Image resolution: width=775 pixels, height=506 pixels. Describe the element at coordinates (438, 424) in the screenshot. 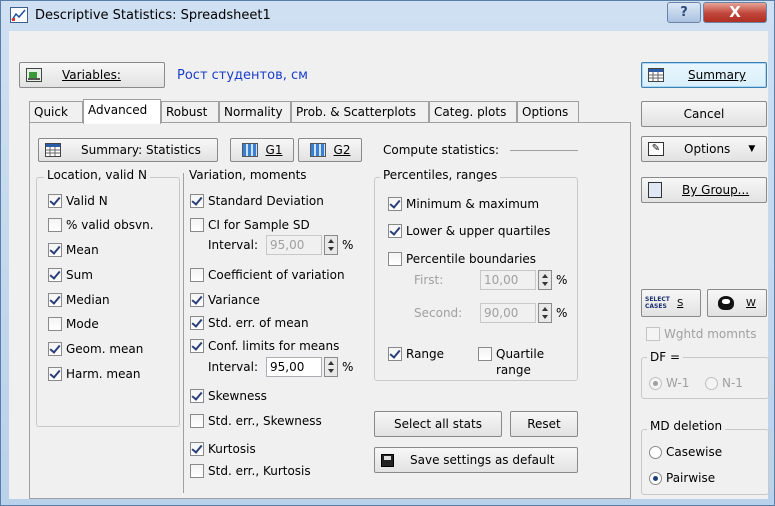

I see `select-all-stats-button: Select all stats` at that location.